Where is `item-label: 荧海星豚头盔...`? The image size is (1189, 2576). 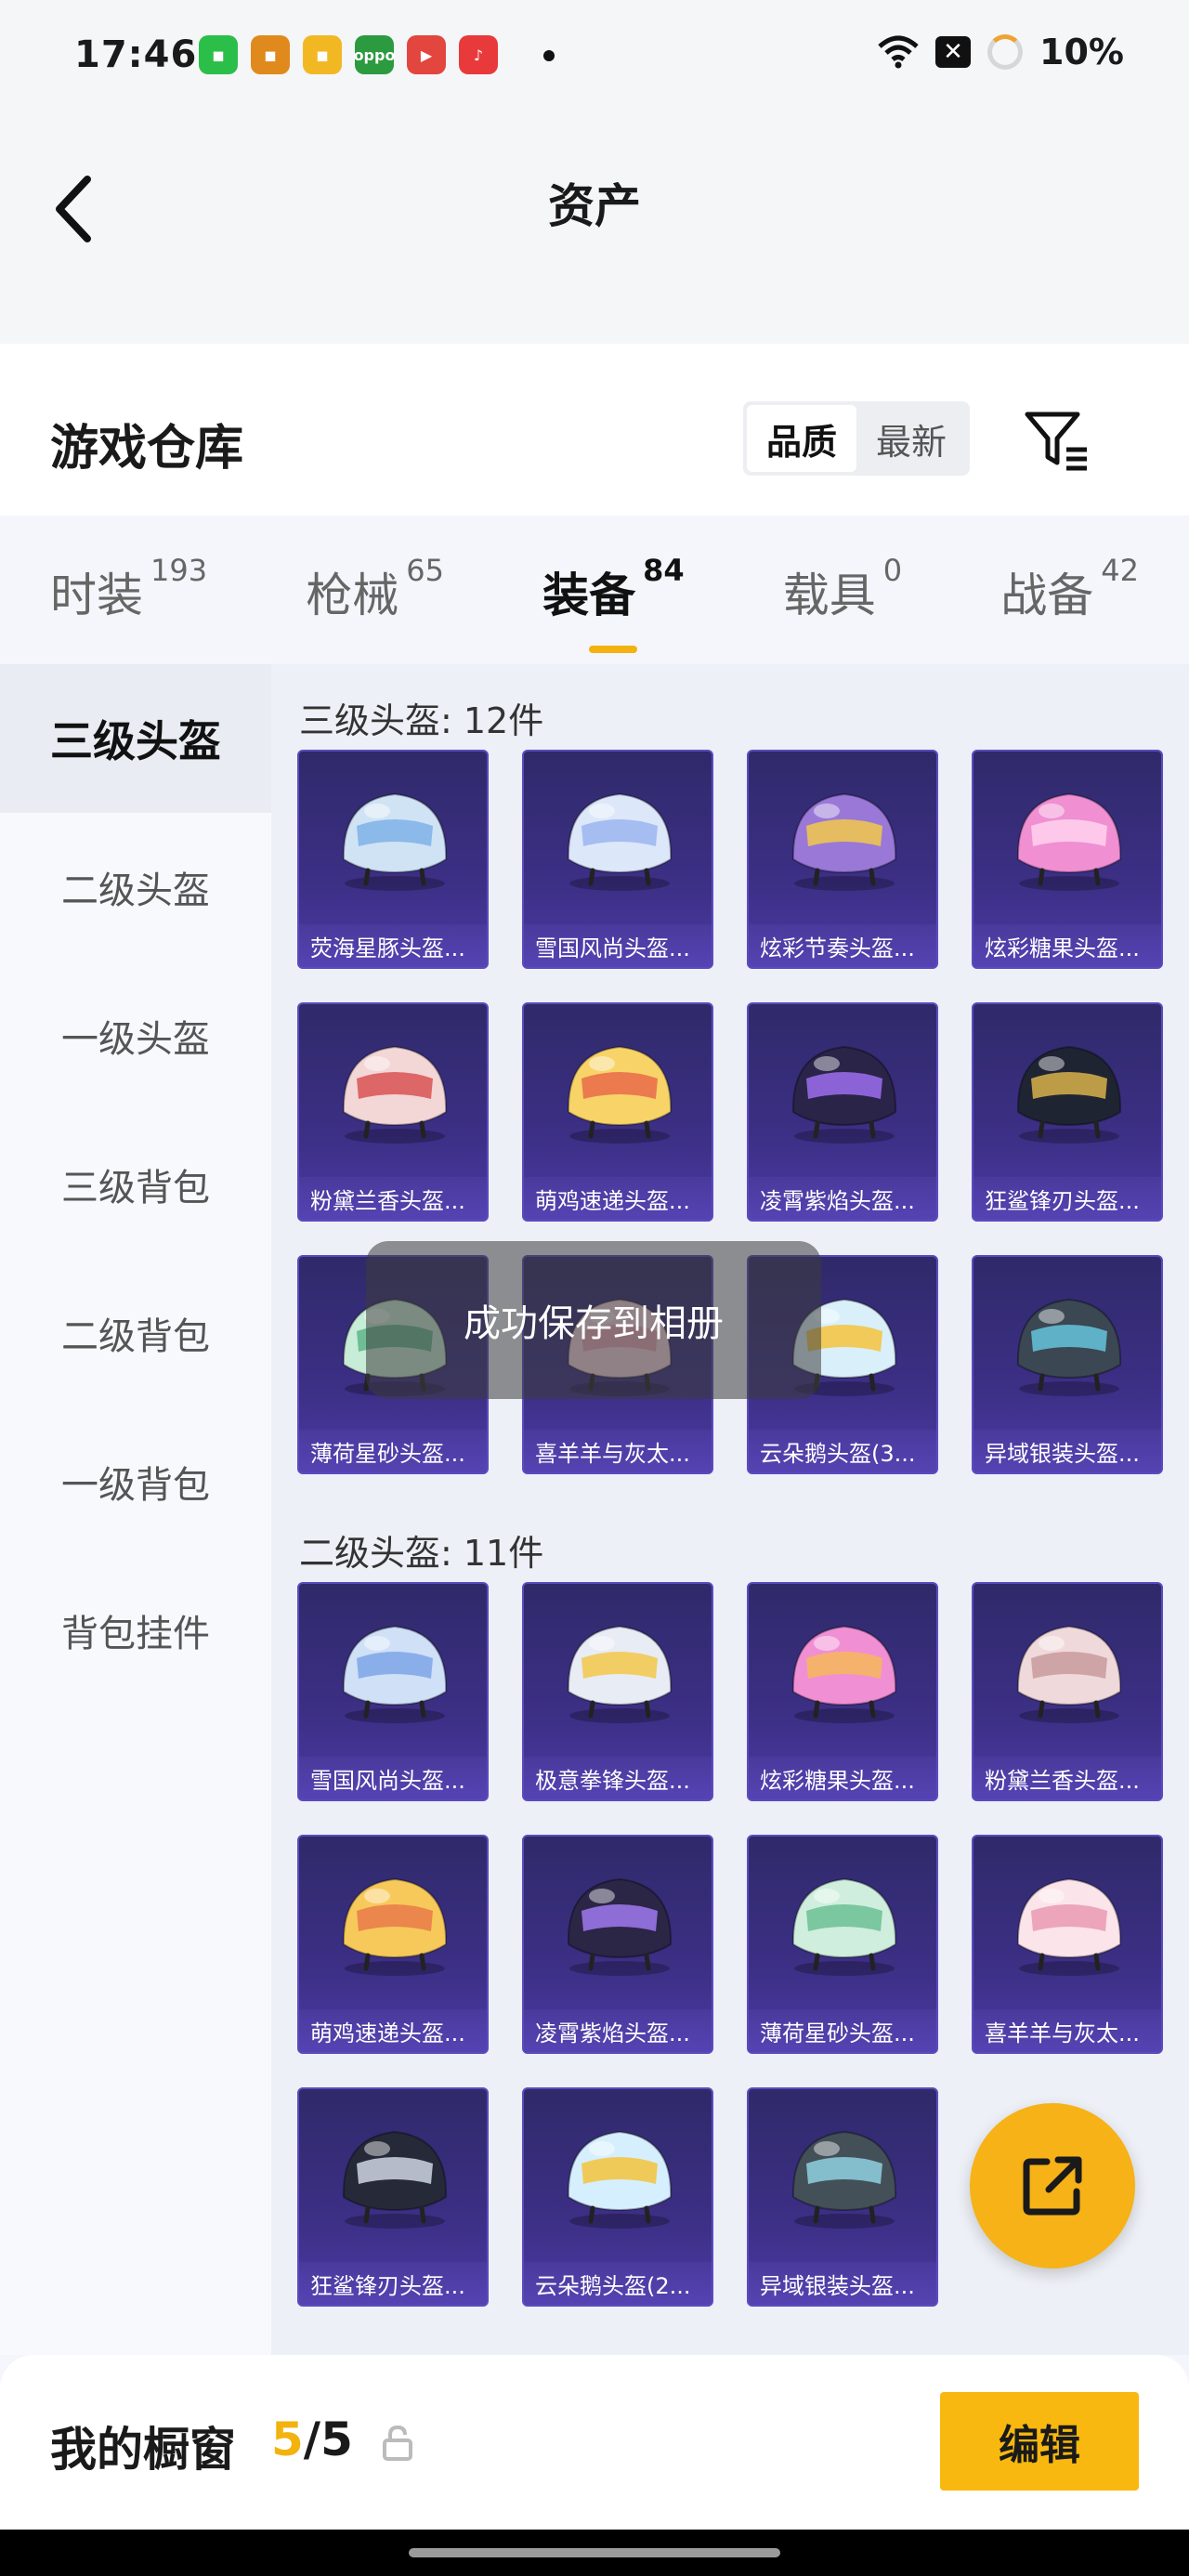
item-label: 荧海星豚头盔... is located at coordinates (393, 946).